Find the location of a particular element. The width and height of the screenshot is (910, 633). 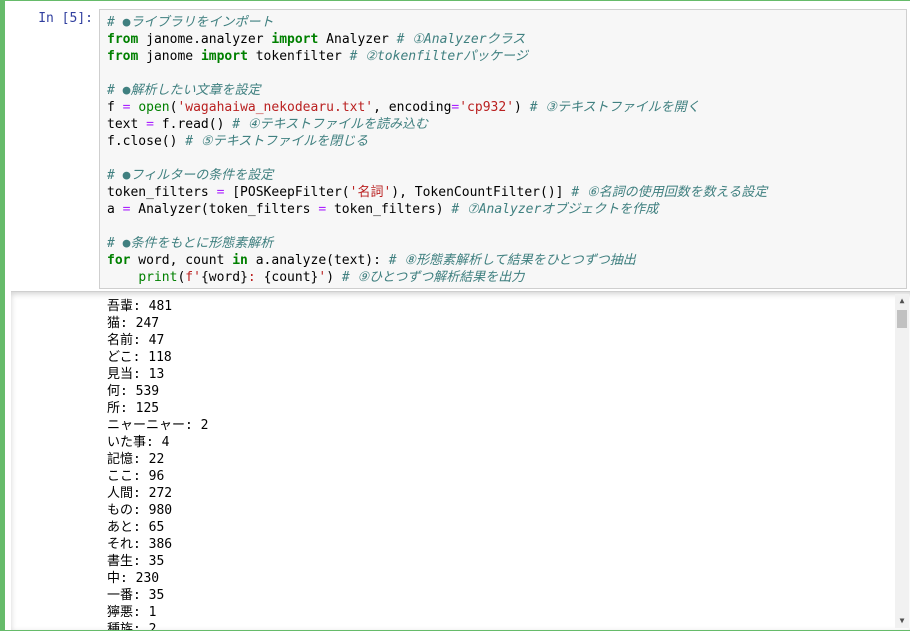

code-token: token_filters is located at coordinates (162, 192).